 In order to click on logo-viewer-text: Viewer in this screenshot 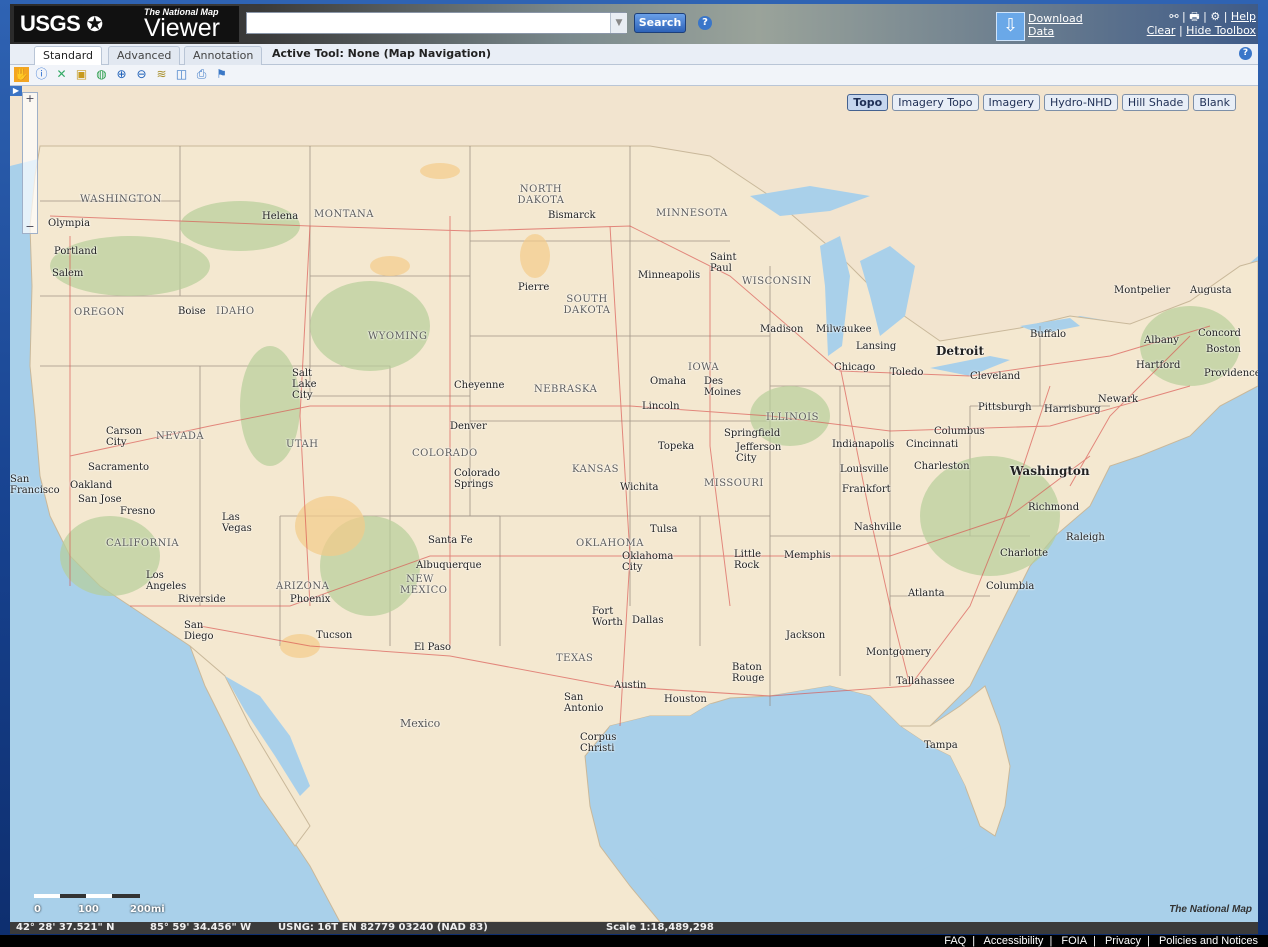, I will do `click(182, 28)`.